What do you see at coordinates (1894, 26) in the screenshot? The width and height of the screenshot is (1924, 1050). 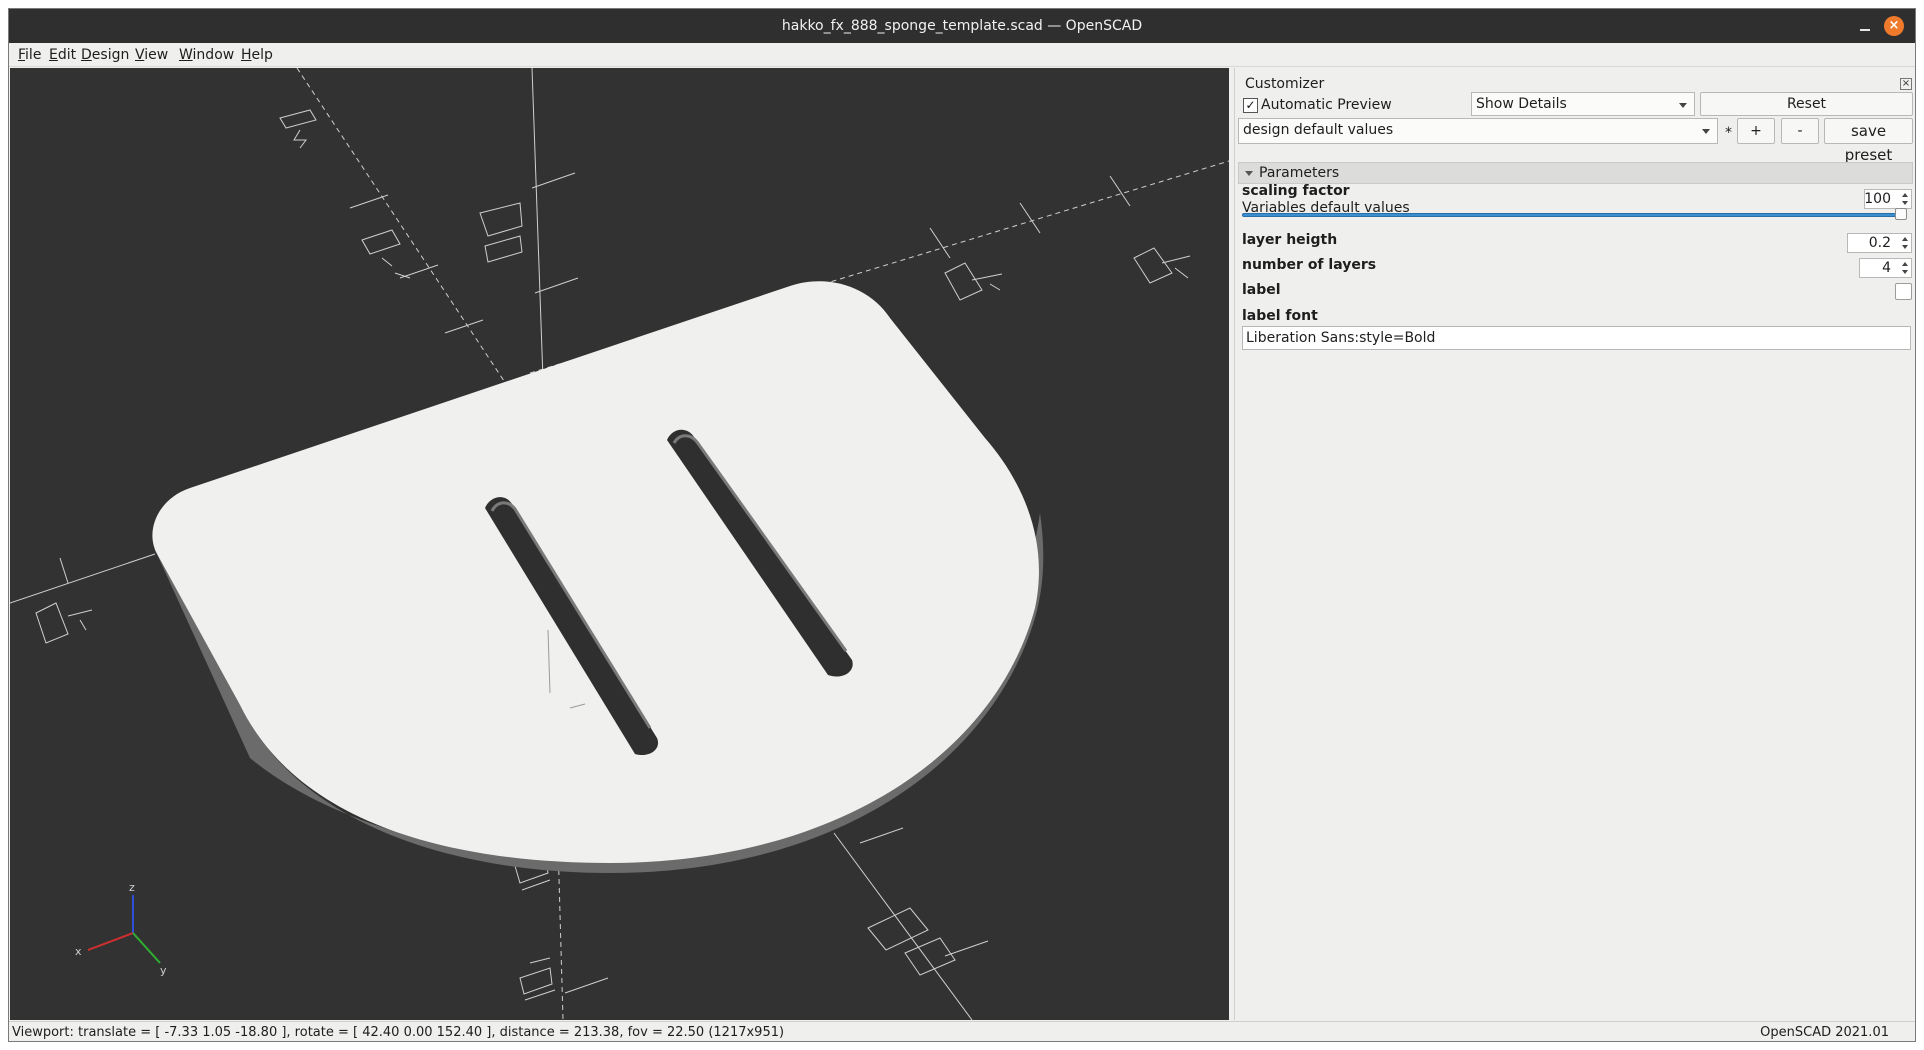 I see `close-window-button: ×` at bounding box center [1894, 26].